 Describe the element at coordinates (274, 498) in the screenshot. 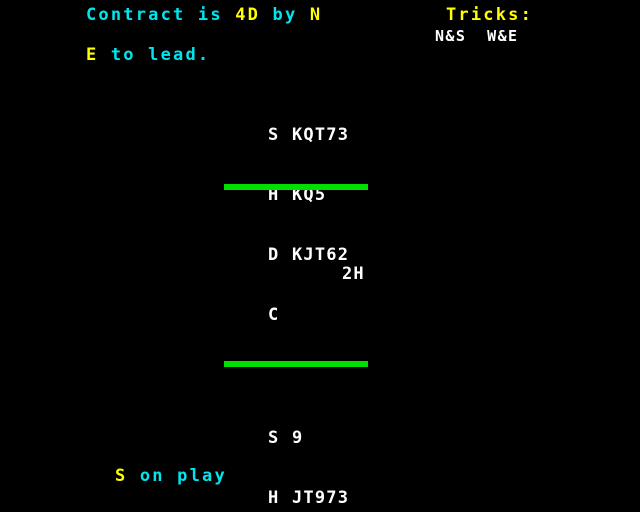

I see `suit-symbol-hearts: H` at that location.